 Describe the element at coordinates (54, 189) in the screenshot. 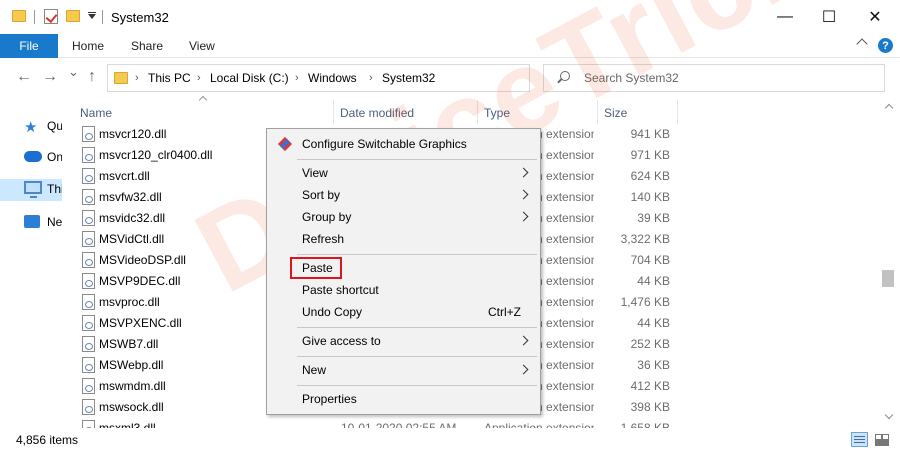

I see `sidebar-item-label: This PC` at that location.